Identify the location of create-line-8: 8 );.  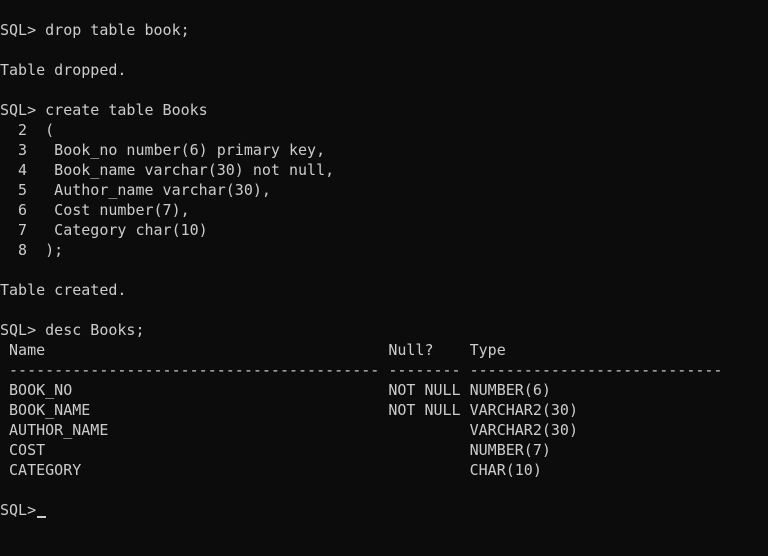
(32, 250).